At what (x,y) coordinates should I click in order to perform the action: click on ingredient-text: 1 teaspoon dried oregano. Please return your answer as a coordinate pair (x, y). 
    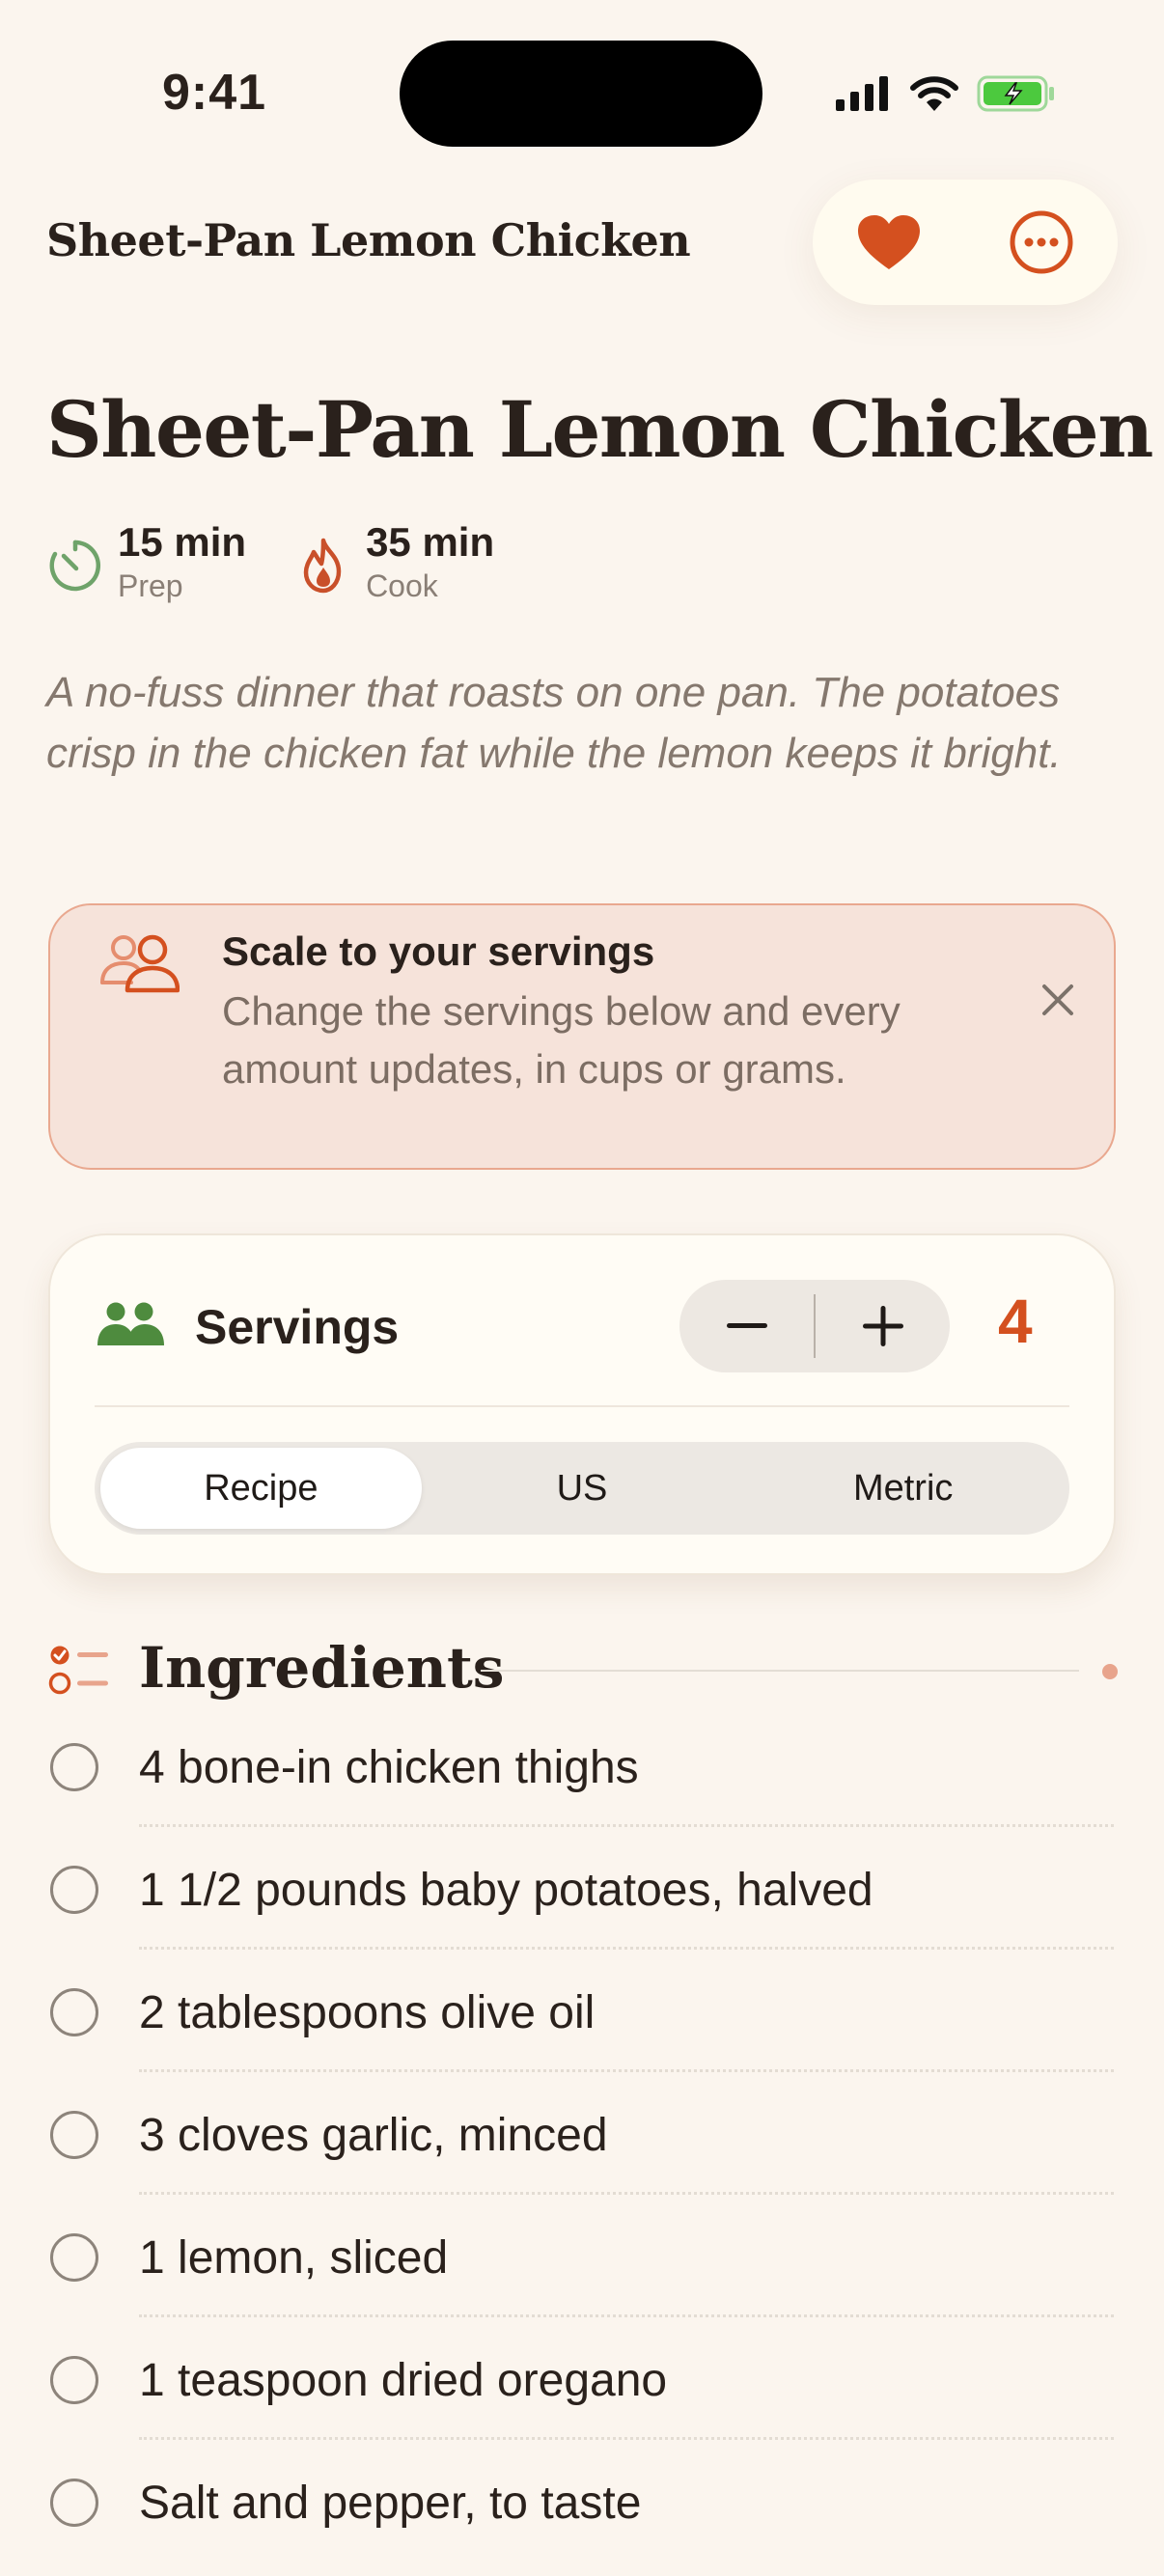
    Looking at the image, I should click on (404, 2380).